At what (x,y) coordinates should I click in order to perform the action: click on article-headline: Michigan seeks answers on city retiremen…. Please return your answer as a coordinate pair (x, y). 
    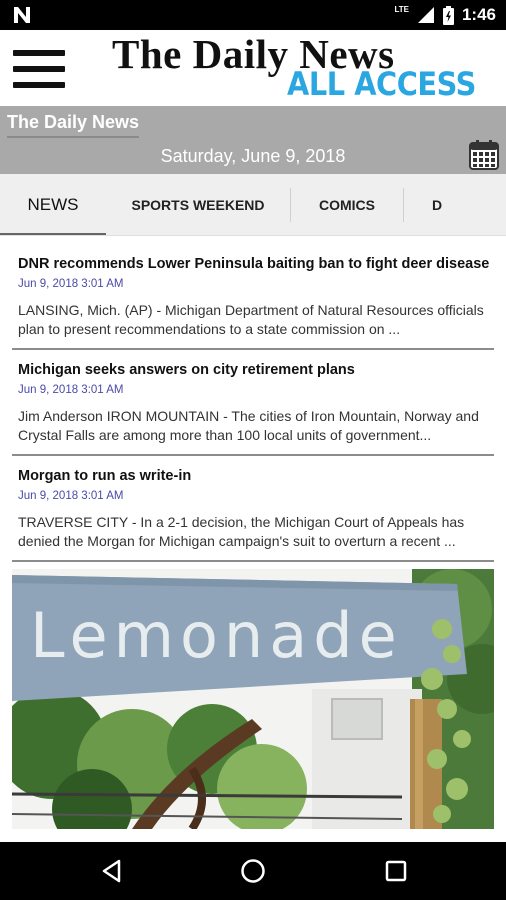
    Looking at the image, I should click on (186, 370).